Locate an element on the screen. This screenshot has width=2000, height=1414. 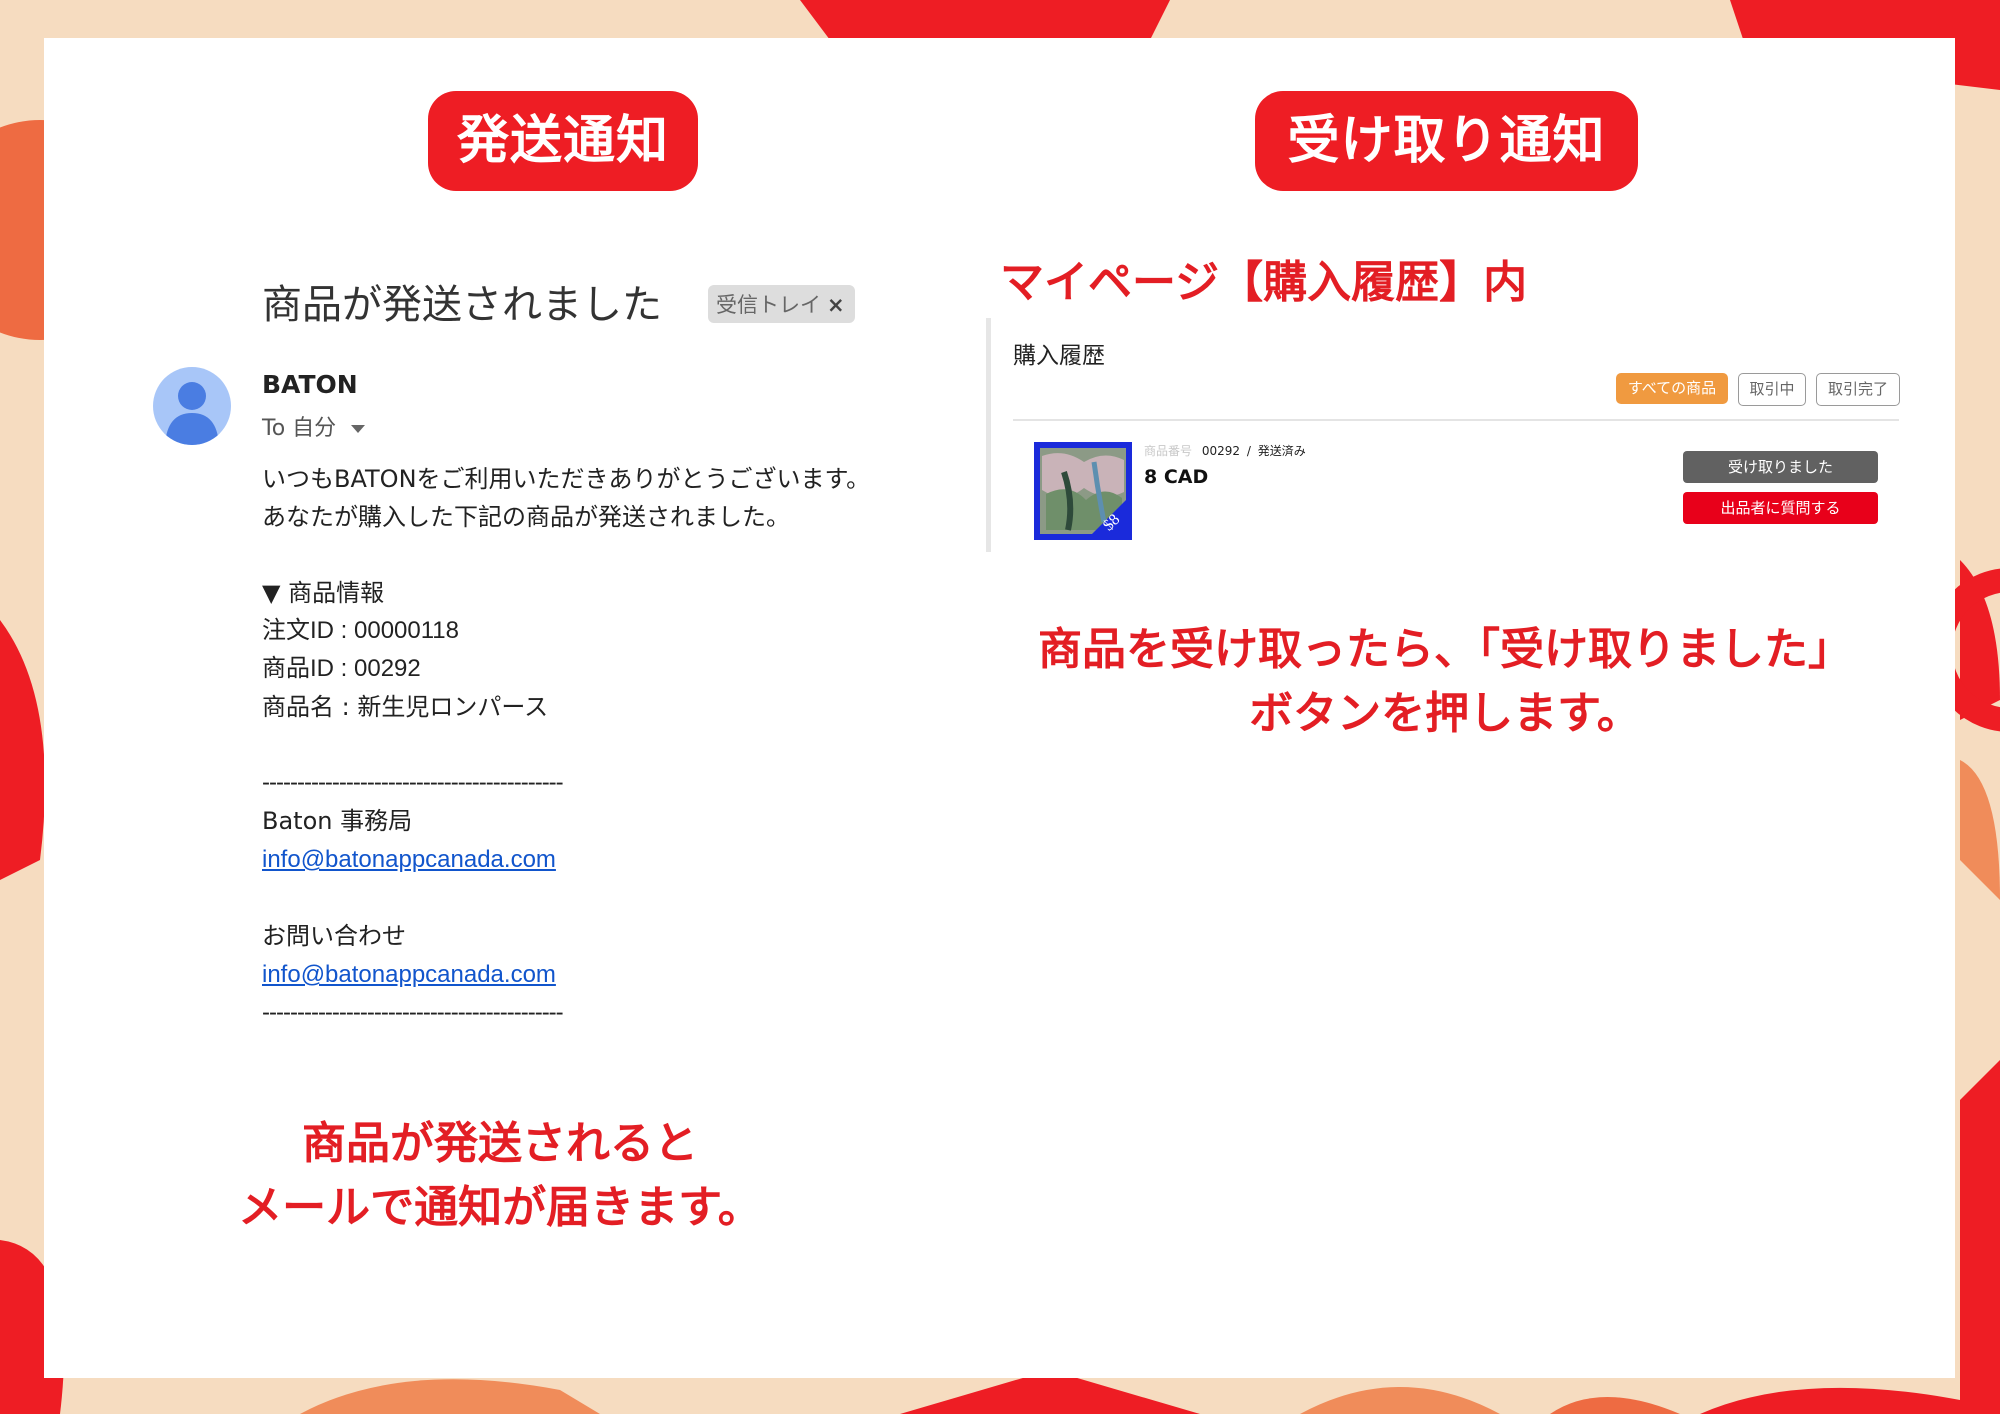
item-price: 8 CAD is located at coordinates (1176, 477).